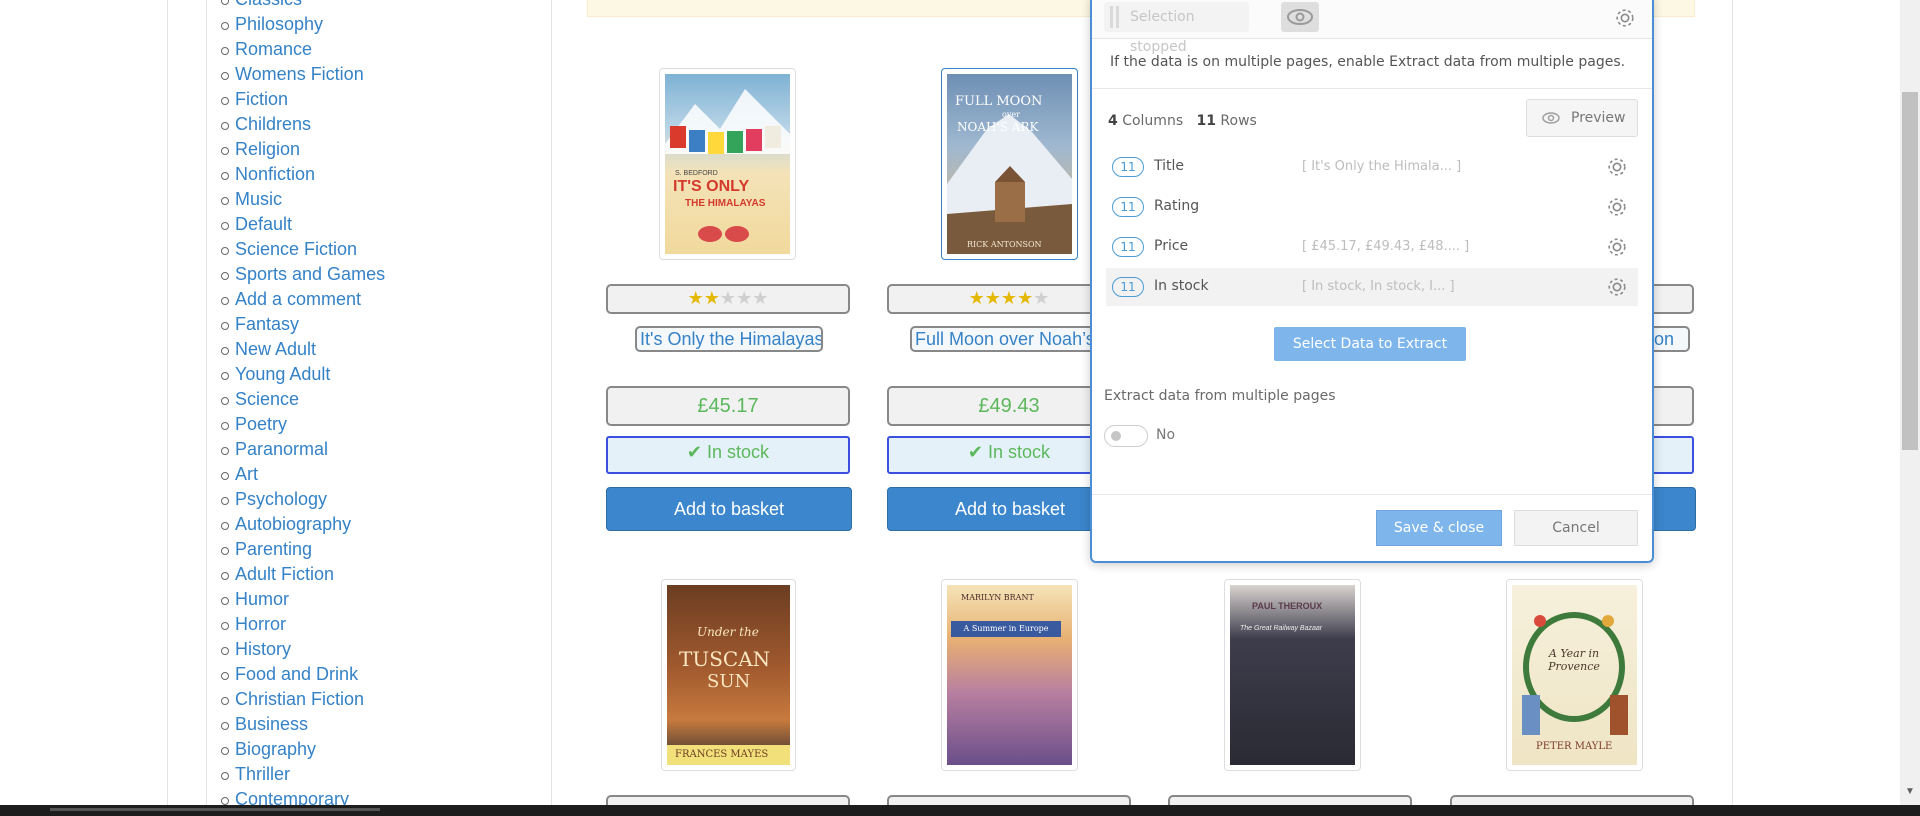 Image resolution: width=1920 pixels, height=816 pixels. What do you see at coordinates (729, 509) in the screenshot?
I see `add-to-basket-button: Add to basket` at bounding box center [729, 509].